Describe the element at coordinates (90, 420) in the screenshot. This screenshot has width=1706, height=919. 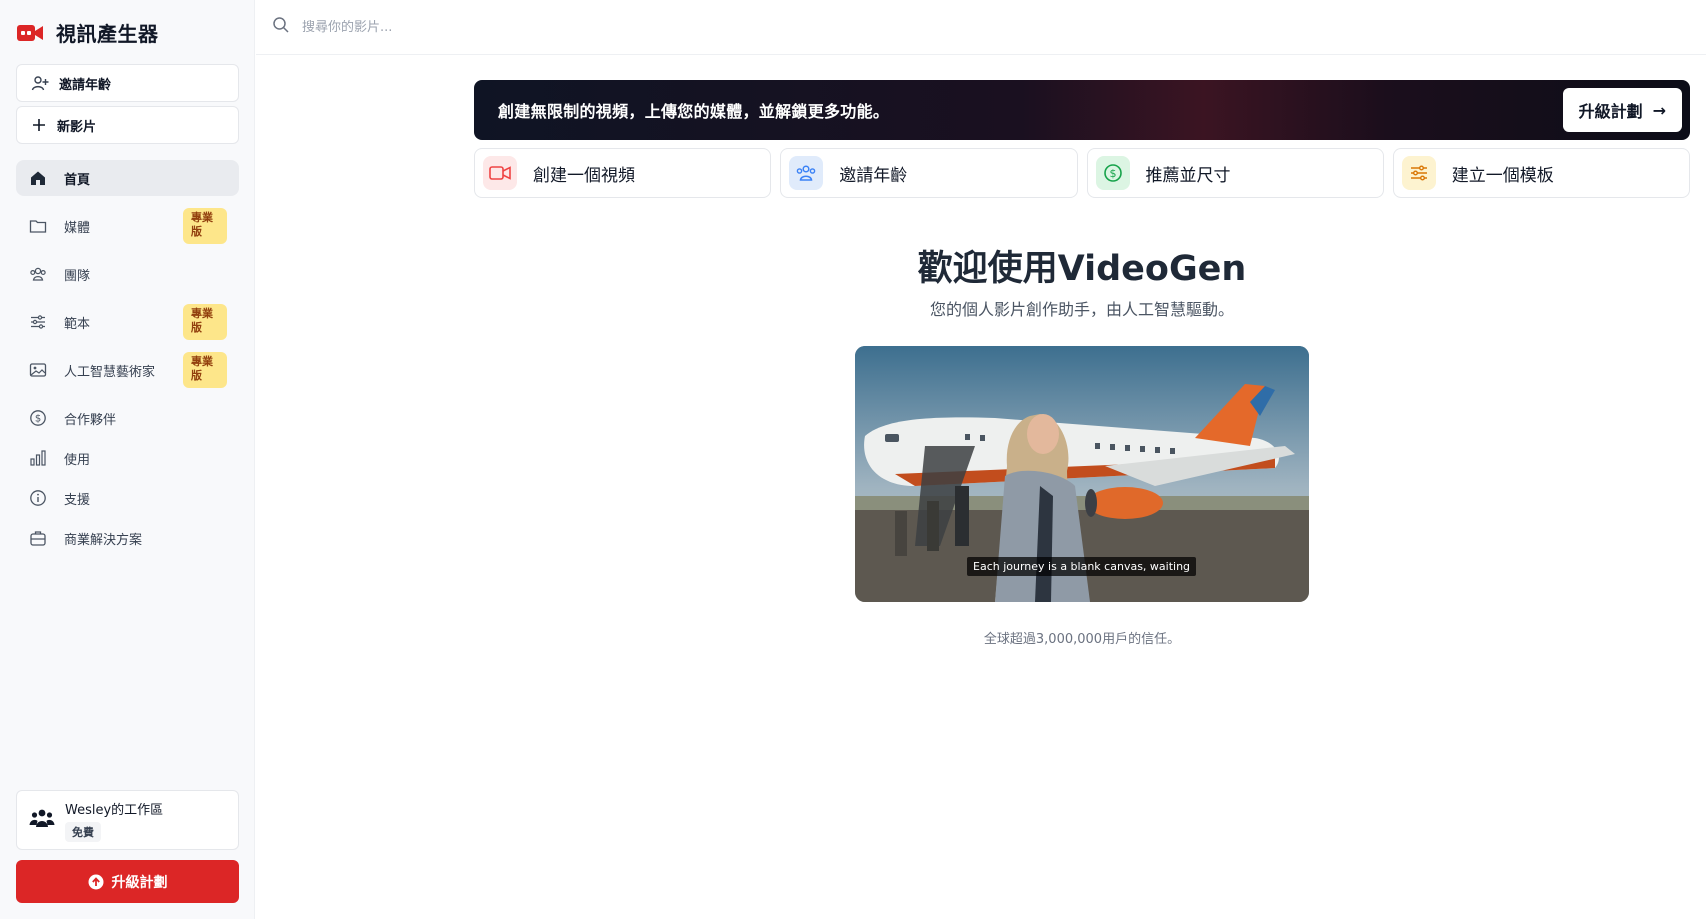
I see `sidebar-item-label: 合作夥伴` at that location.